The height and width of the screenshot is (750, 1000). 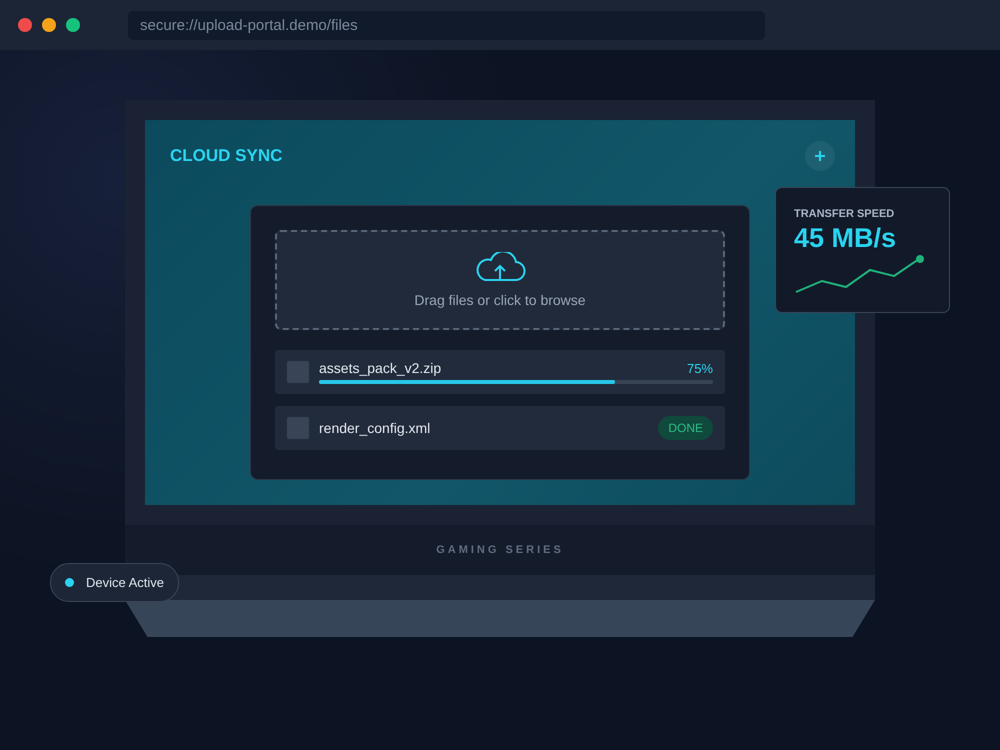 What do you see at coordinates (846, 238) in the screenshot?
I see `speed-value: 45 MB/s` at bounding box center [846, 238].